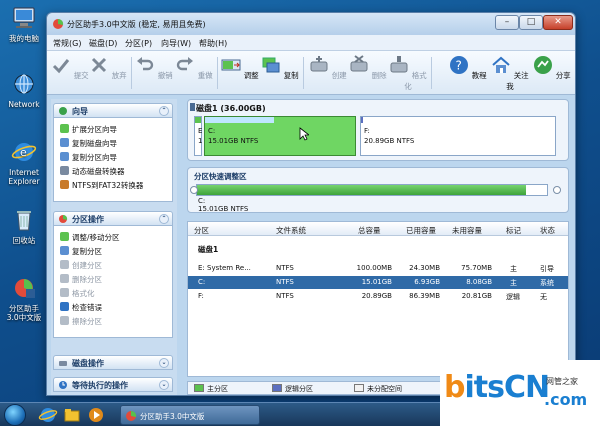 The height and width of the screenshot is (426, 600). What do you see at coordinates (113, 218) in the screenshot?
I see `partition-ops-section-header: 分区操作 ⌃` at bounding box center [113, 218].